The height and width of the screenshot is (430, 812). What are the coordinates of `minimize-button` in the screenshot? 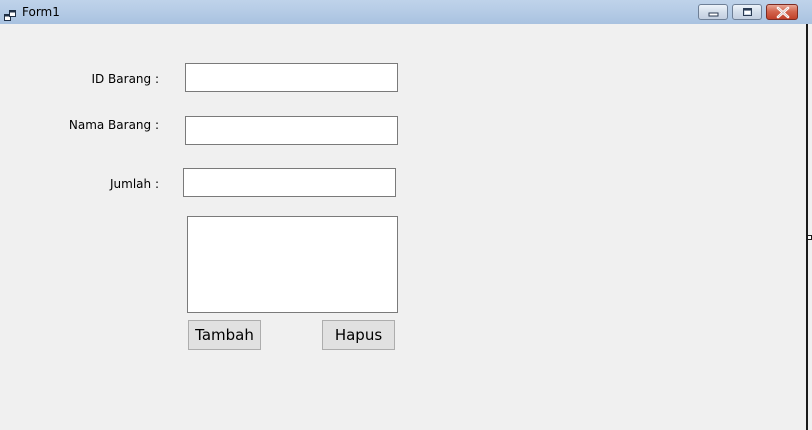 It's located at (713, 12).